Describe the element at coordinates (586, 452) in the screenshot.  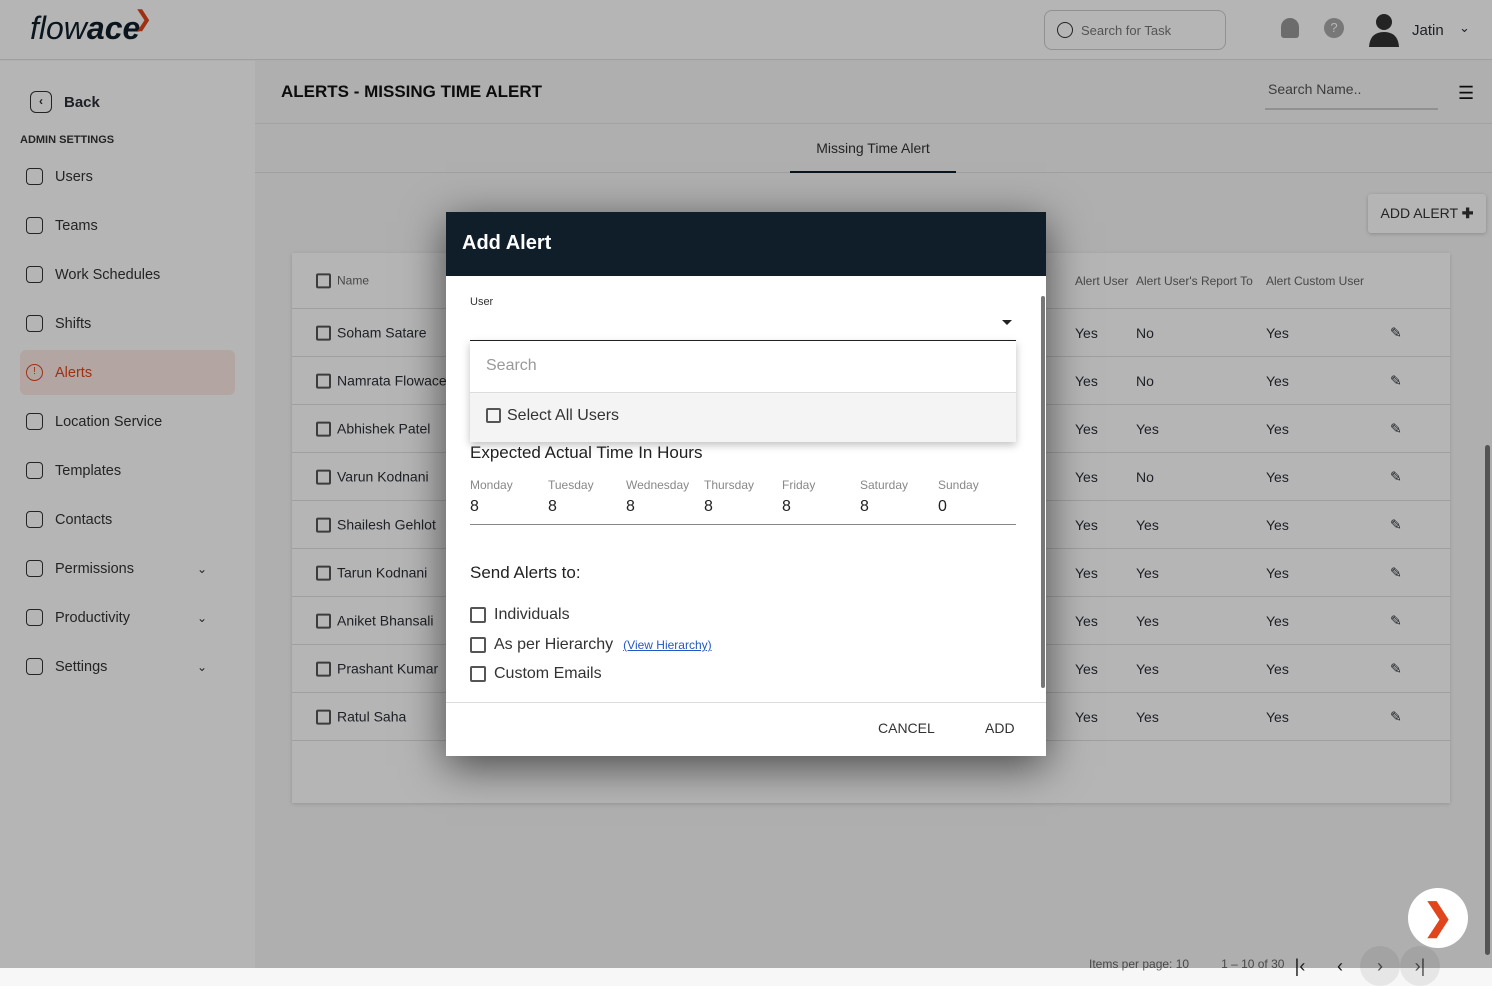
I see `expected-time-title: Expected Actual Time In Hours` at that location.